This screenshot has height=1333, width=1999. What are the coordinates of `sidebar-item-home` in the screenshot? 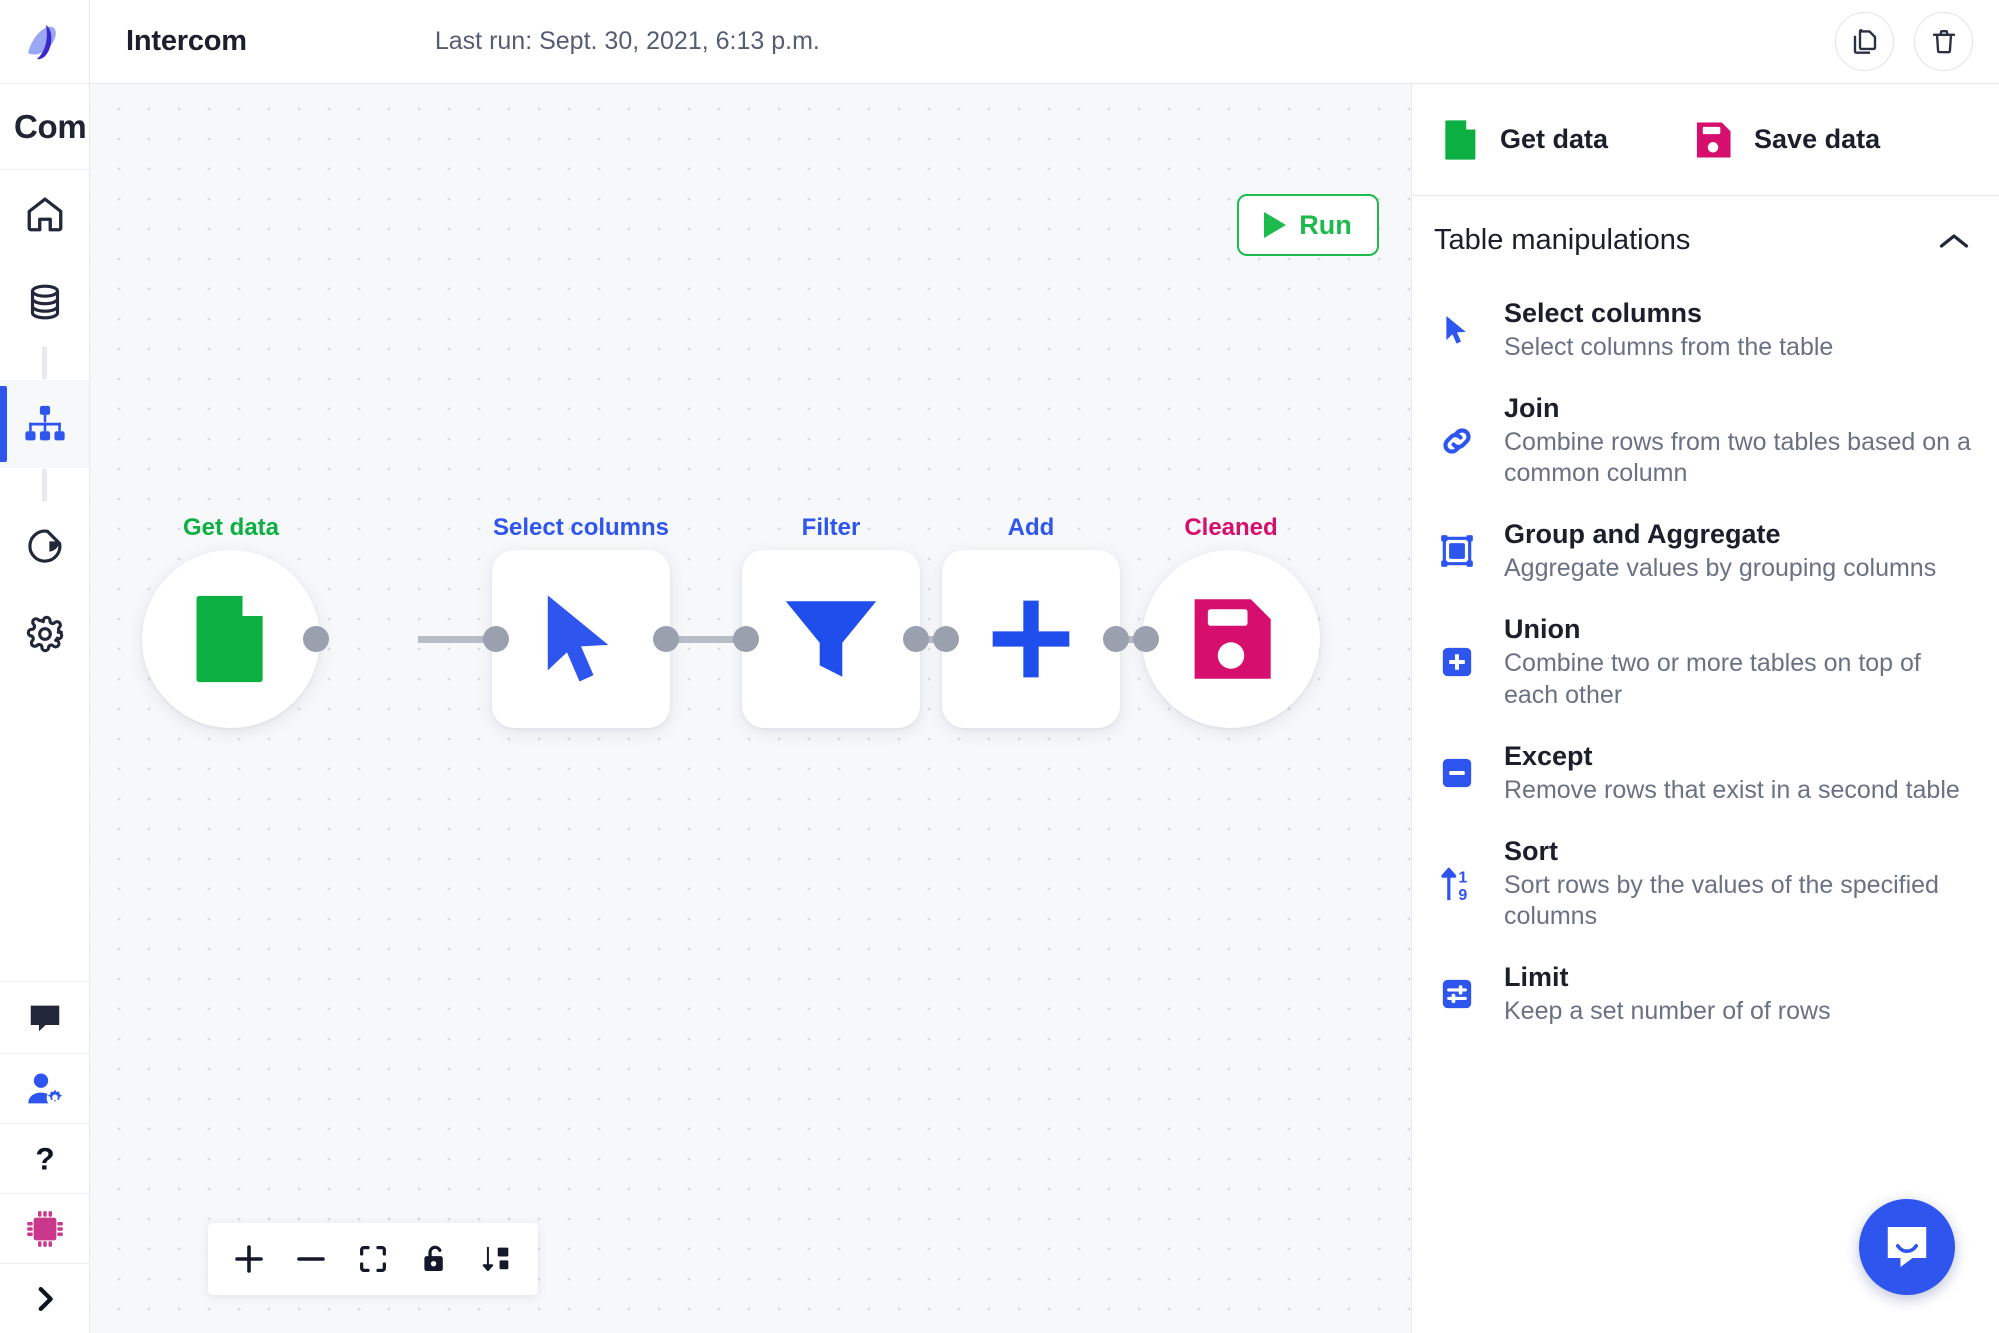 It's located at (44, 214).